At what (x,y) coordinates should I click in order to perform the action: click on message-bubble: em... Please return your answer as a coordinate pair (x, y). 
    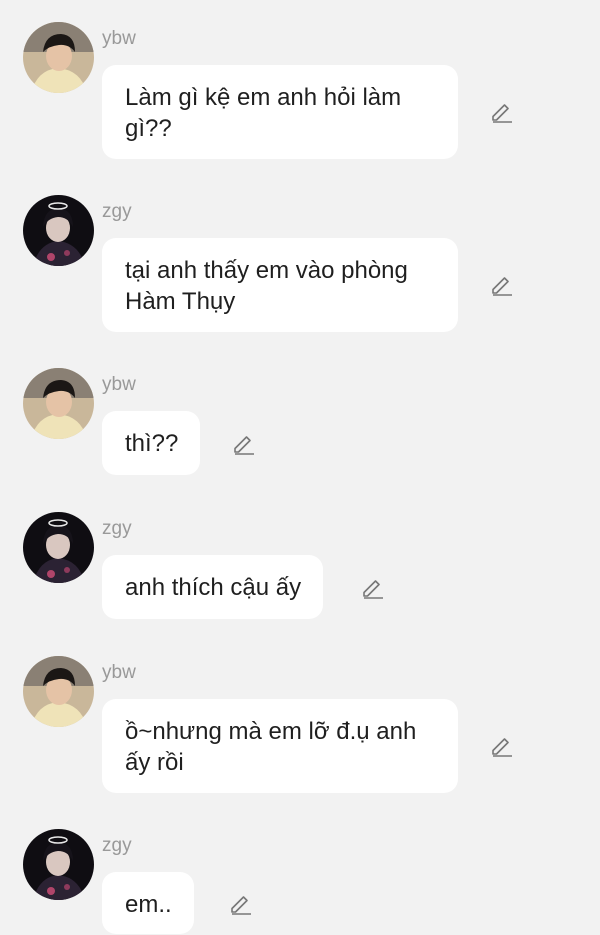
    Looking at the image, I should click on (148, 903).